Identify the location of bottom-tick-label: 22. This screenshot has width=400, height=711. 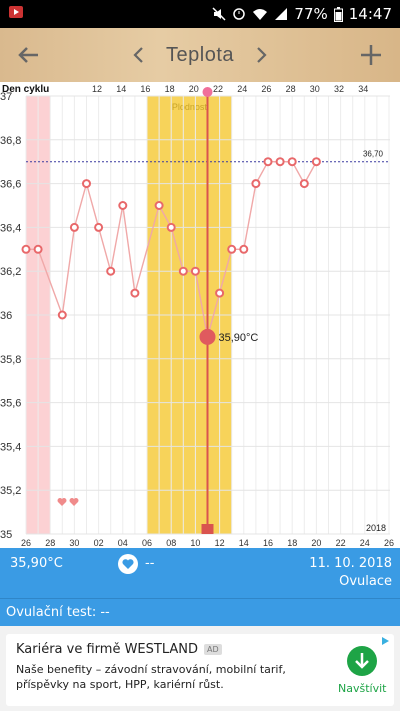
(341, 543).